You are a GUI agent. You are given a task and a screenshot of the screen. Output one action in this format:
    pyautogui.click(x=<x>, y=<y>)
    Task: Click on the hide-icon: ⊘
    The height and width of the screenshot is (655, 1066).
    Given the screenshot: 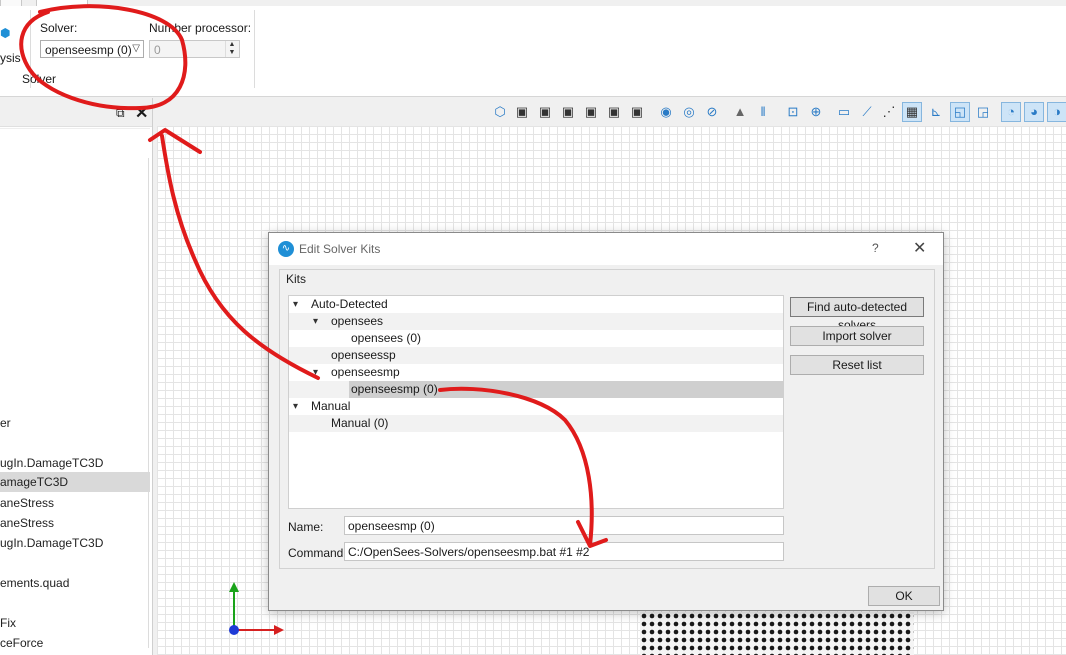 What is the action you would take?
    pyautogui.click(x=712, y=112)
    